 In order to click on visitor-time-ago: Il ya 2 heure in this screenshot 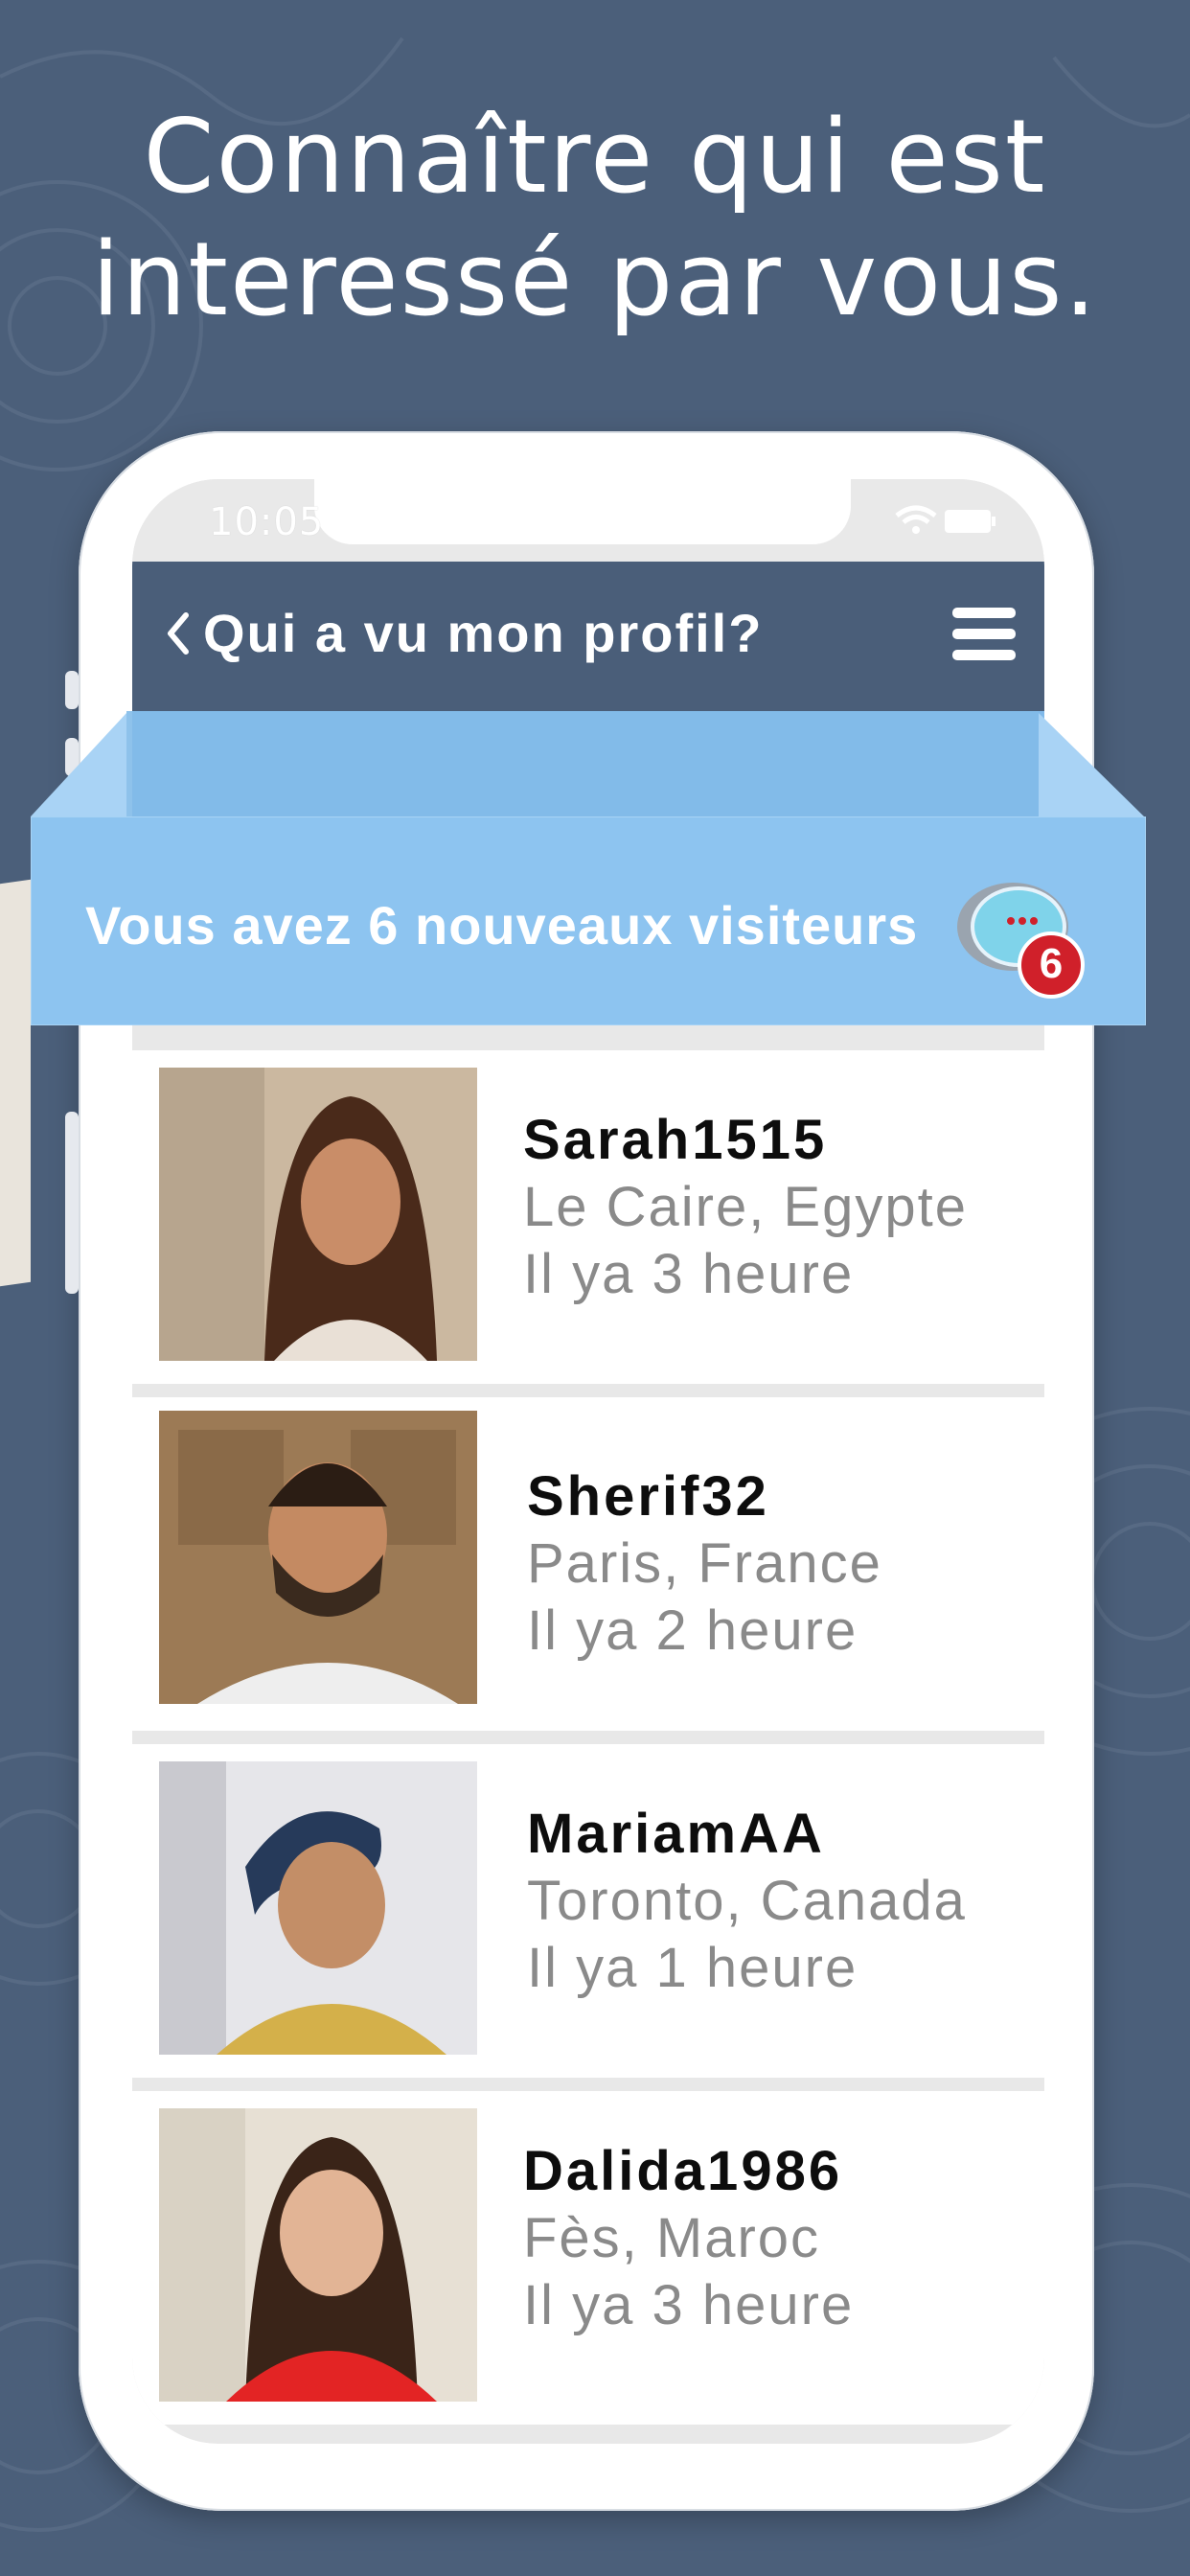, I will do `click(693, 1630)`.